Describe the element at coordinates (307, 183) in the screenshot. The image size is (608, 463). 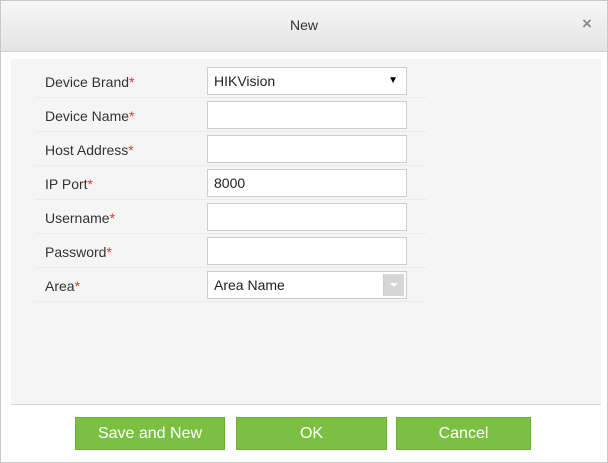
I see `ip-port-field: 8000` at that location.